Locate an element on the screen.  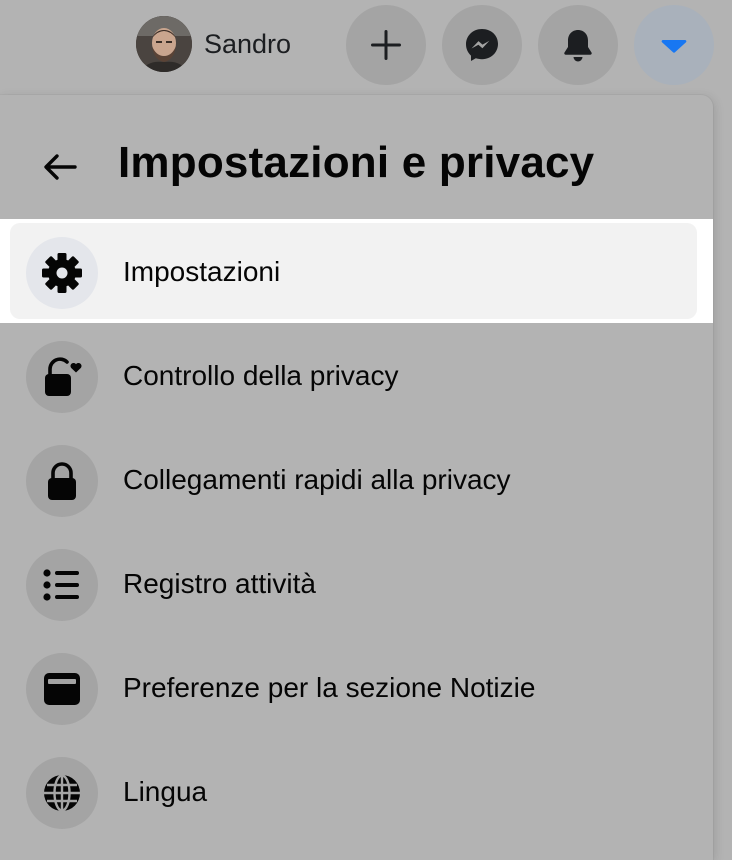
notifications-button is located at coordinates (578, 45).